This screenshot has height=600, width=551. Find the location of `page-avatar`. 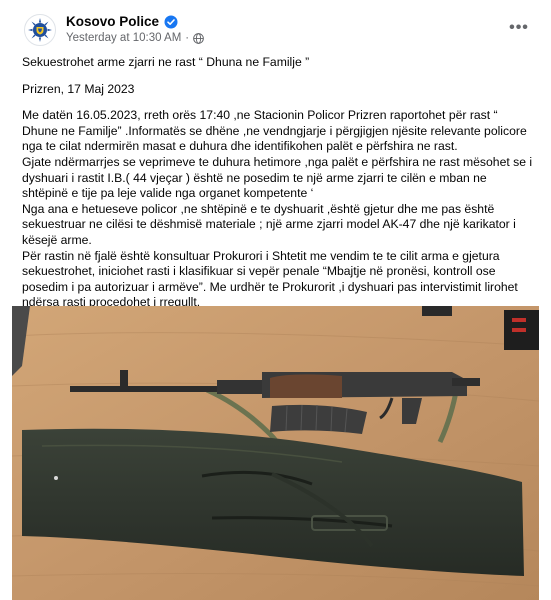

page-avatar is located at coordinates (40, 30).